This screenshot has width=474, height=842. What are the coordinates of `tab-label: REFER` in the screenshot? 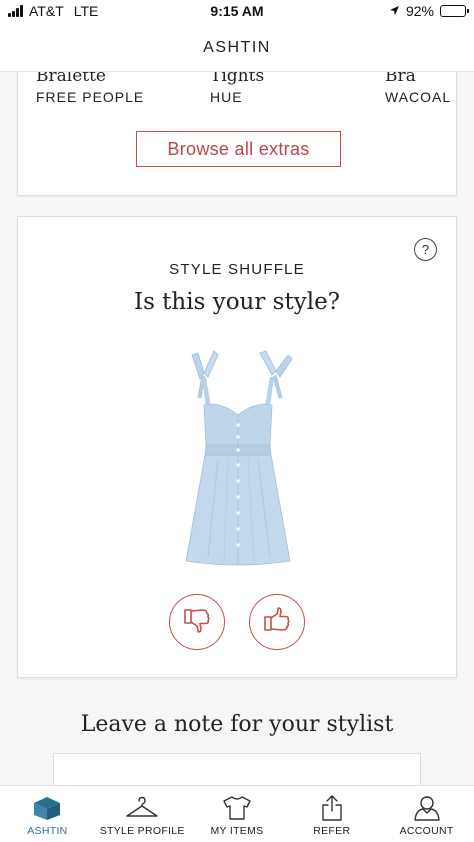 It's located at (332, 831).